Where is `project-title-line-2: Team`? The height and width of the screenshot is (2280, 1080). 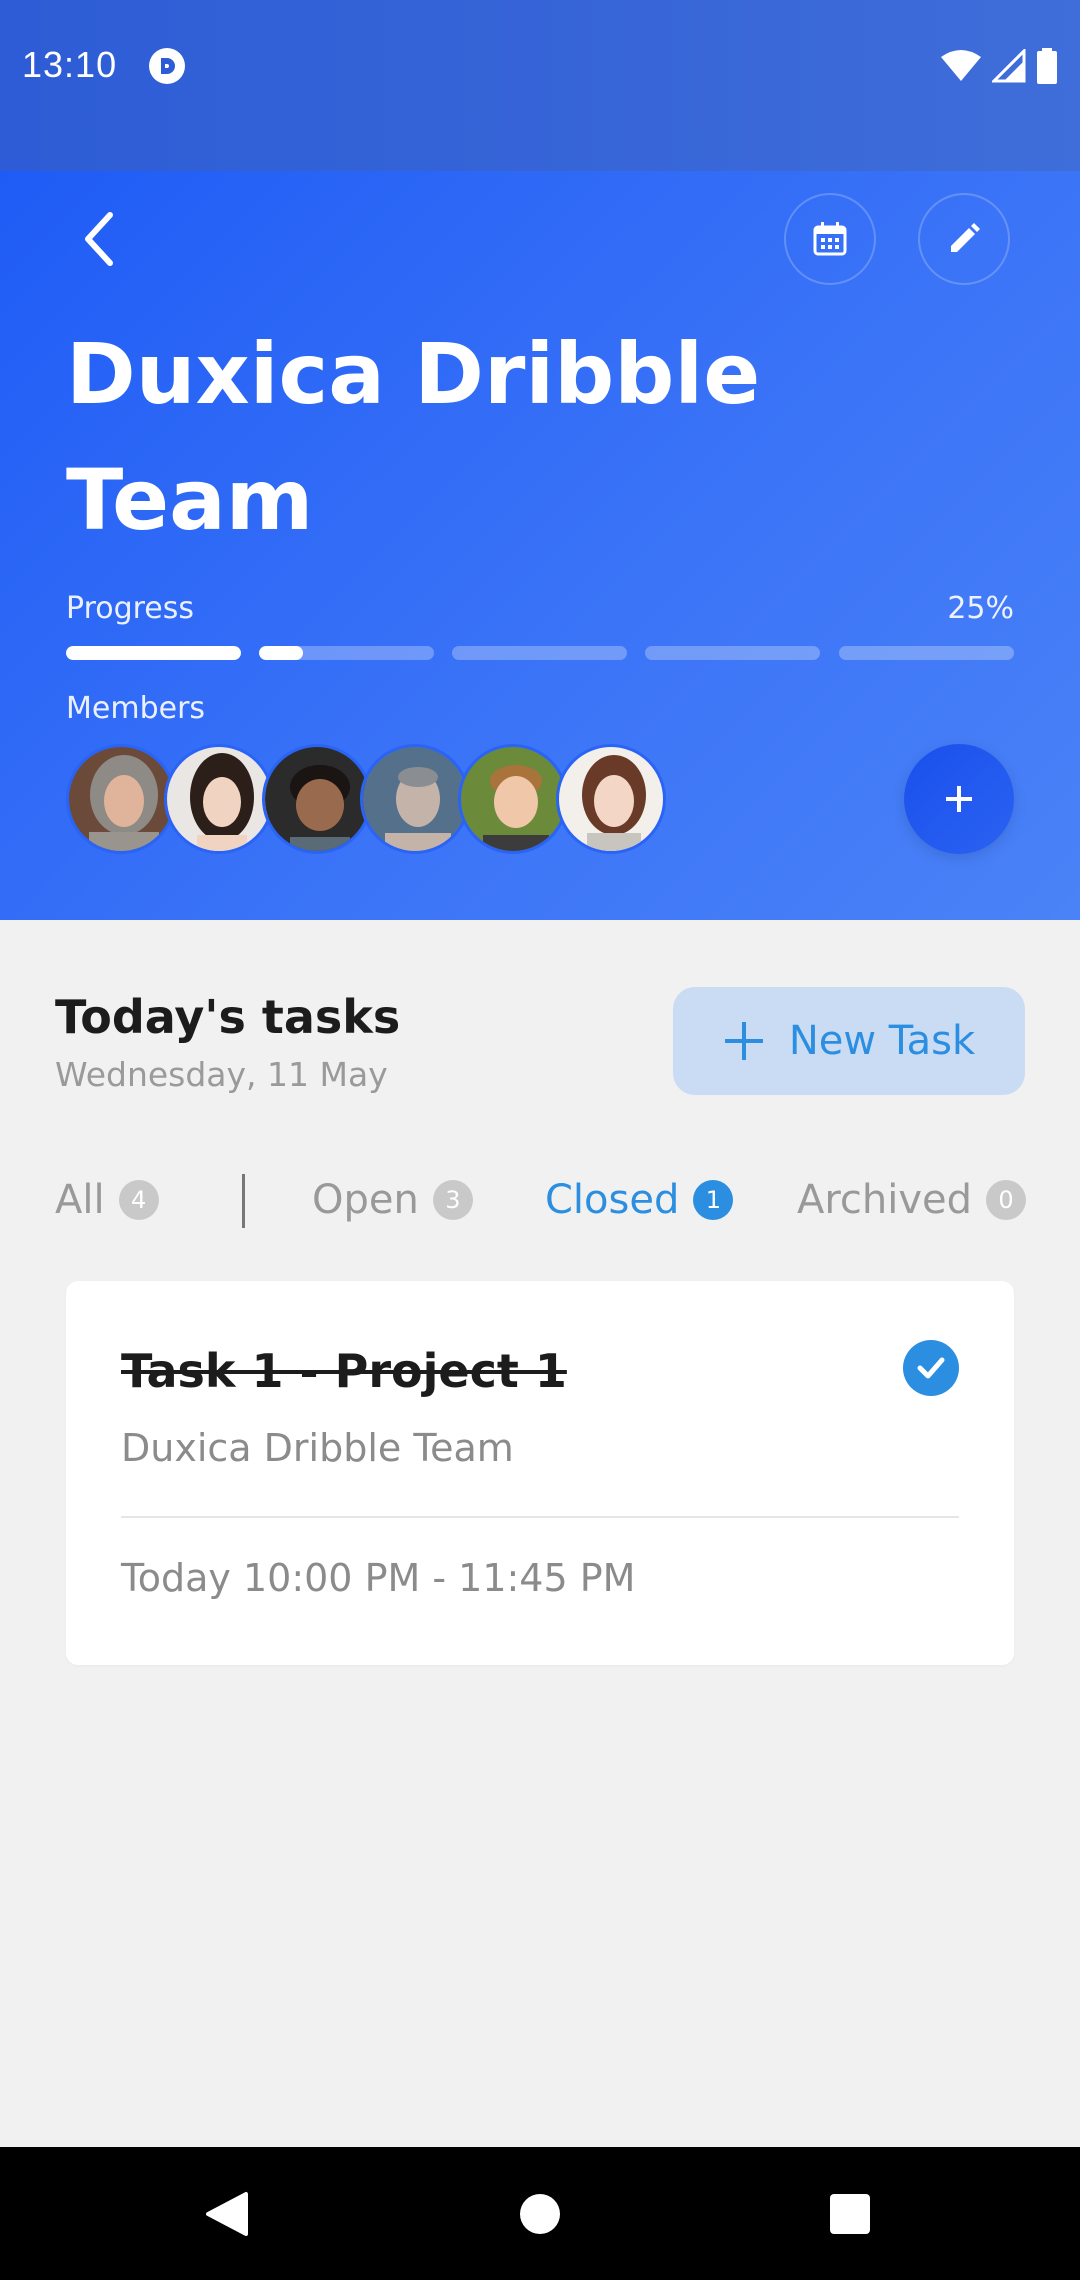
project-title-line-2: Team is located at coordinates (190, 500).